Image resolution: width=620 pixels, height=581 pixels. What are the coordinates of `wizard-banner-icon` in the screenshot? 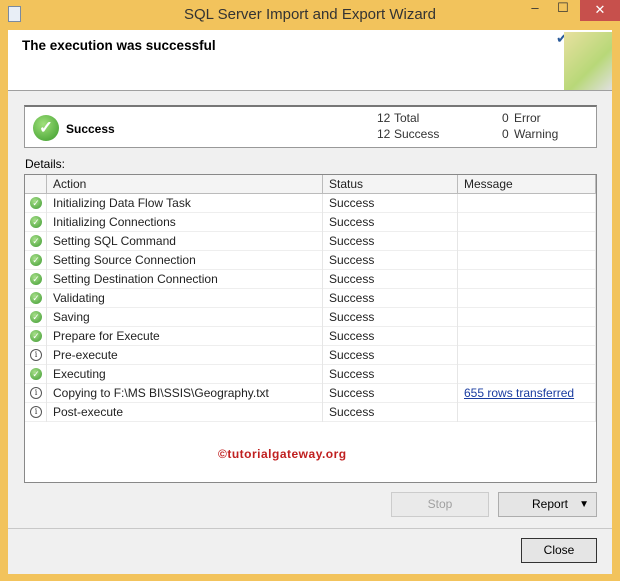 It's located at (588, 61).